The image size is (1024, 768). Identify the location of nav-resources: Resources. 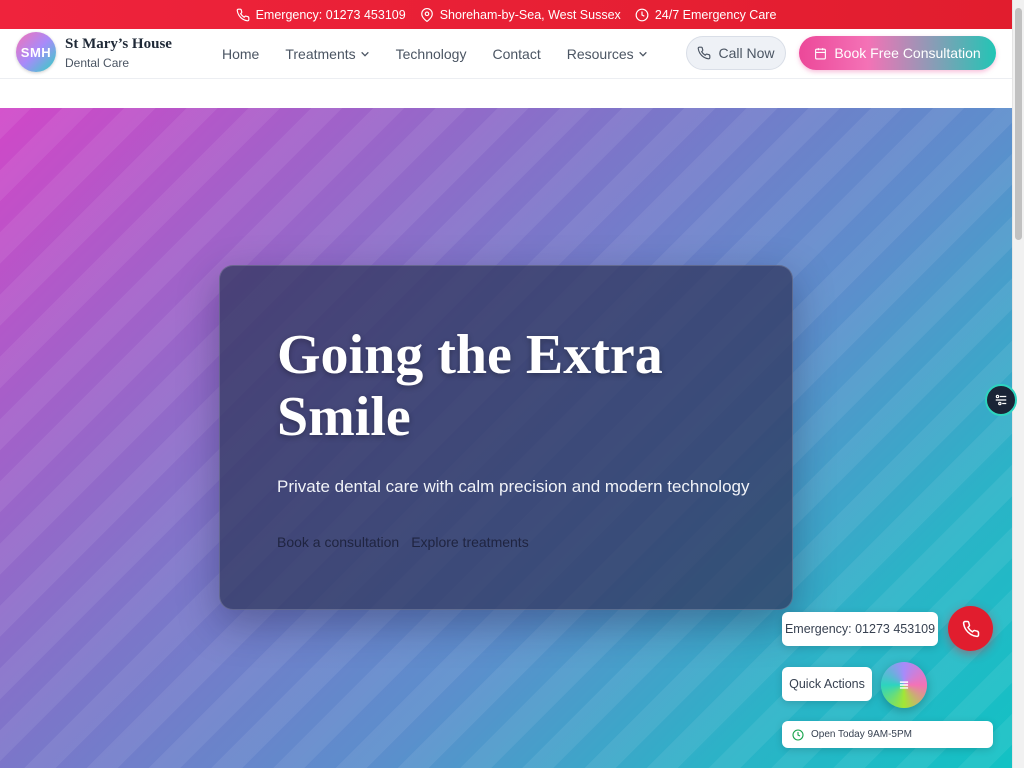
(607, 54).